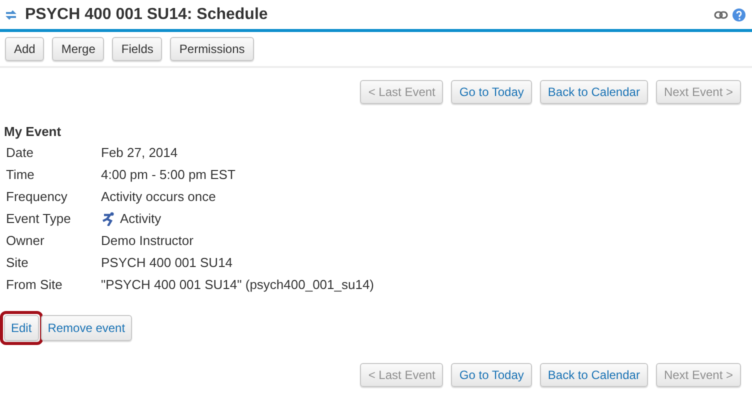 The height and width of the screenshot is (406, 752). Describe the element at coordinates (238, 285) in the screenshot. I see `field-value: "PSYCH 400 001 SU14" (psych400_001_su14)` at that location.